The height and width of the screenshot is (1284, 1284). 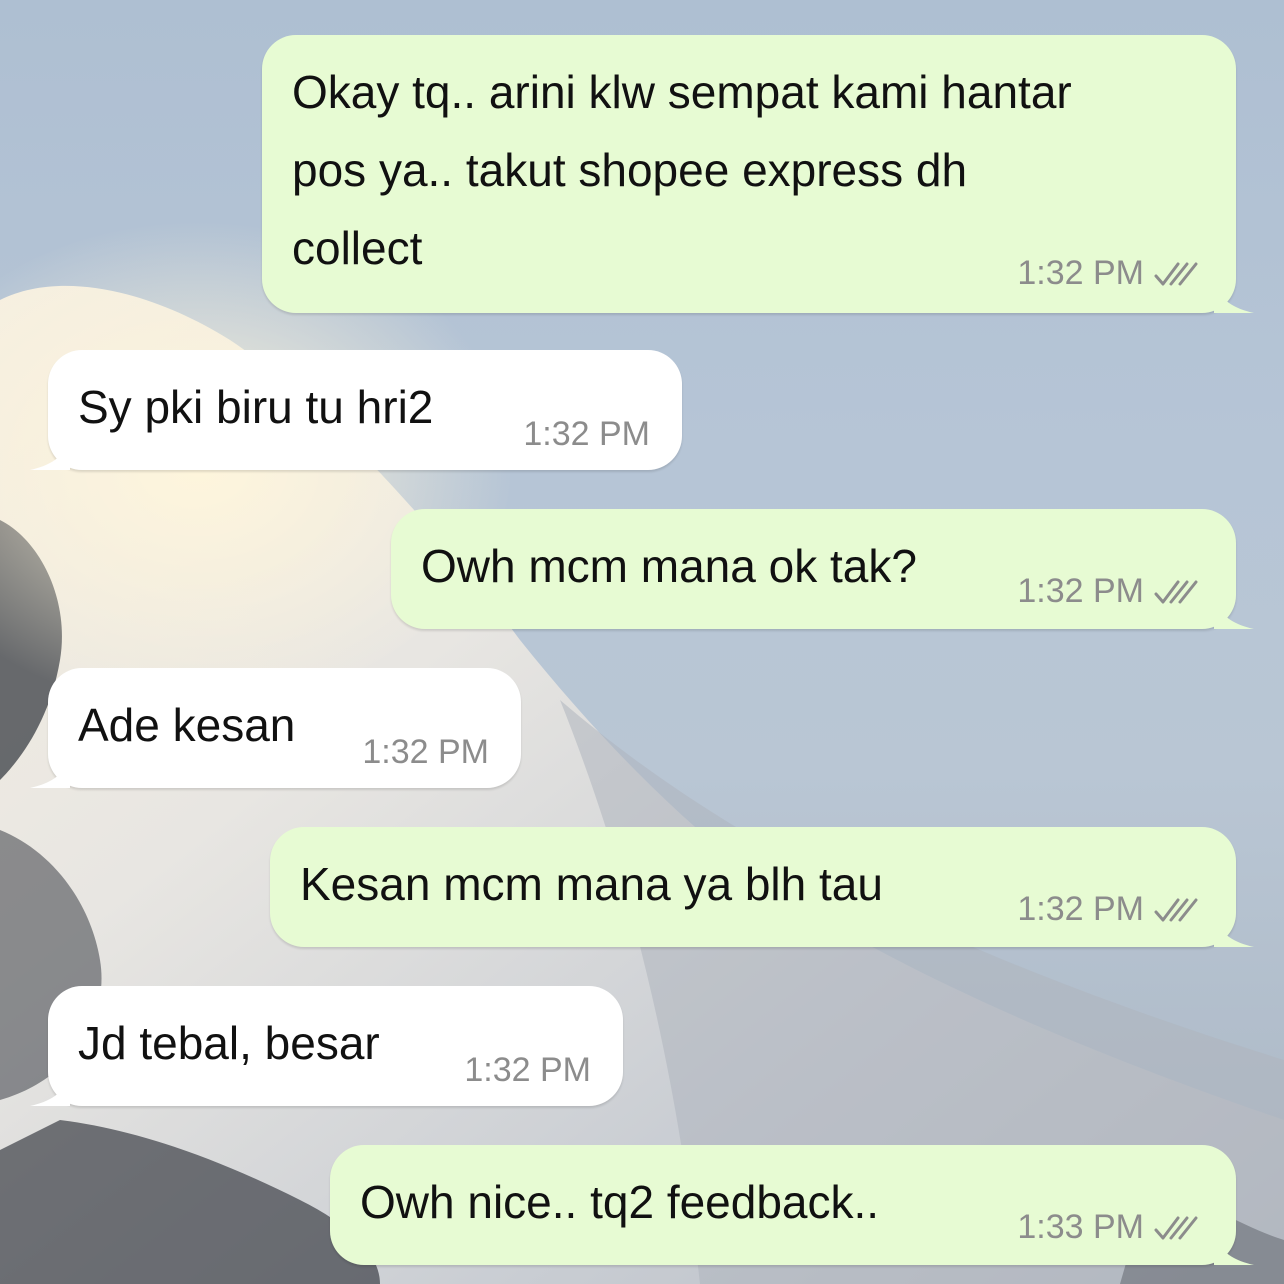 What do you see at coordinates (187, 725) in the screenshot?
I see `message-text: Ade kesan` at bounding box center [187, 725].